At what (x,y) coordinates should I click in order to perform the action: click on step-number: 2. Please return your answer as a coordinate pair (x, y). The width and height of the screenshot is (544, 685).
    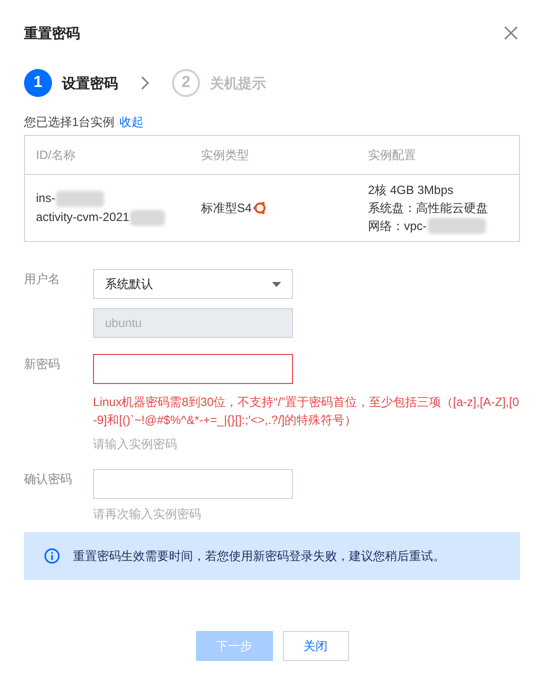
    Looking at the image, I should click on (186, 83).